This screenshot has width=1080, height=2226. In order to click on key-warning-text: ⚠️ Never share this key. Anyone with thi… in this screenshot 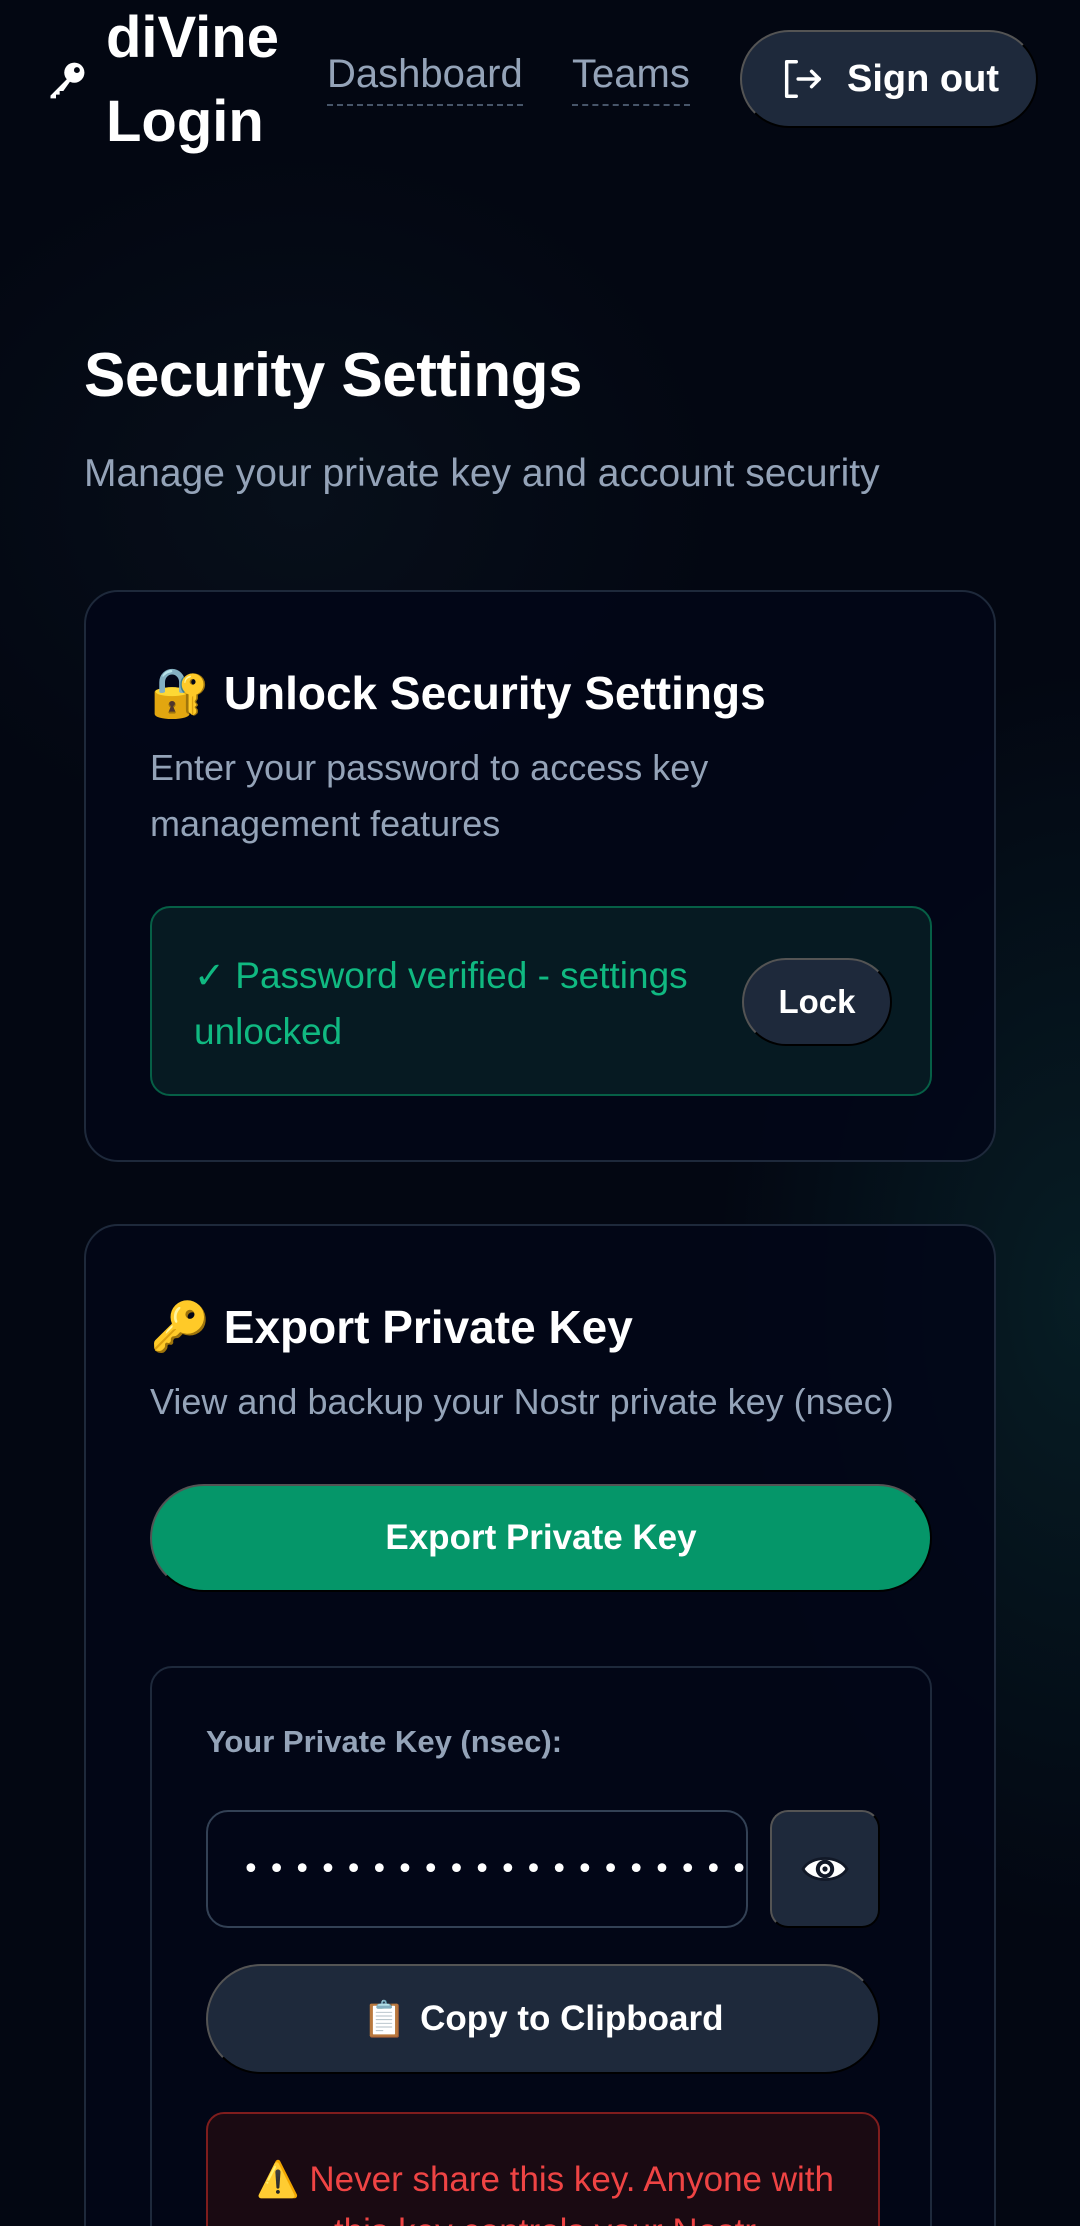, I will do `click(545, 2190)`.